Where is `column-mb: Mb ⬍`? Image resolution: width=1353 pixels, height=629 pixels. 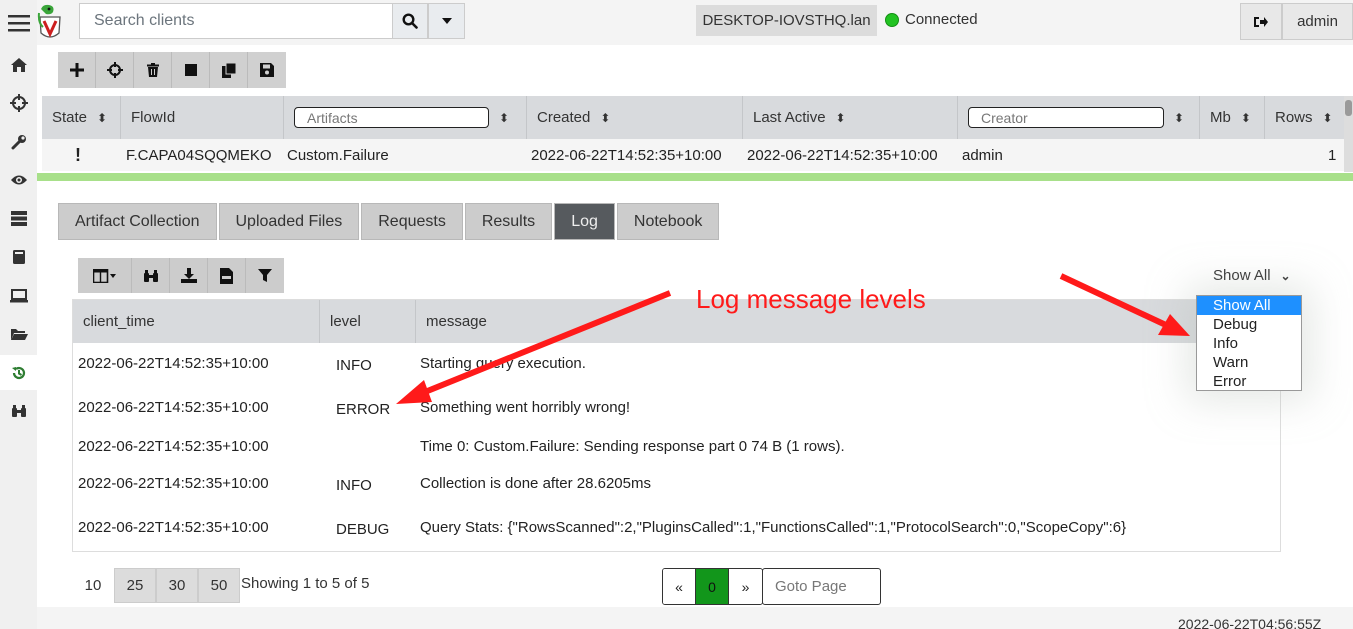
column-mb: Mb ⬍ is located at coordinates (1232, 117).